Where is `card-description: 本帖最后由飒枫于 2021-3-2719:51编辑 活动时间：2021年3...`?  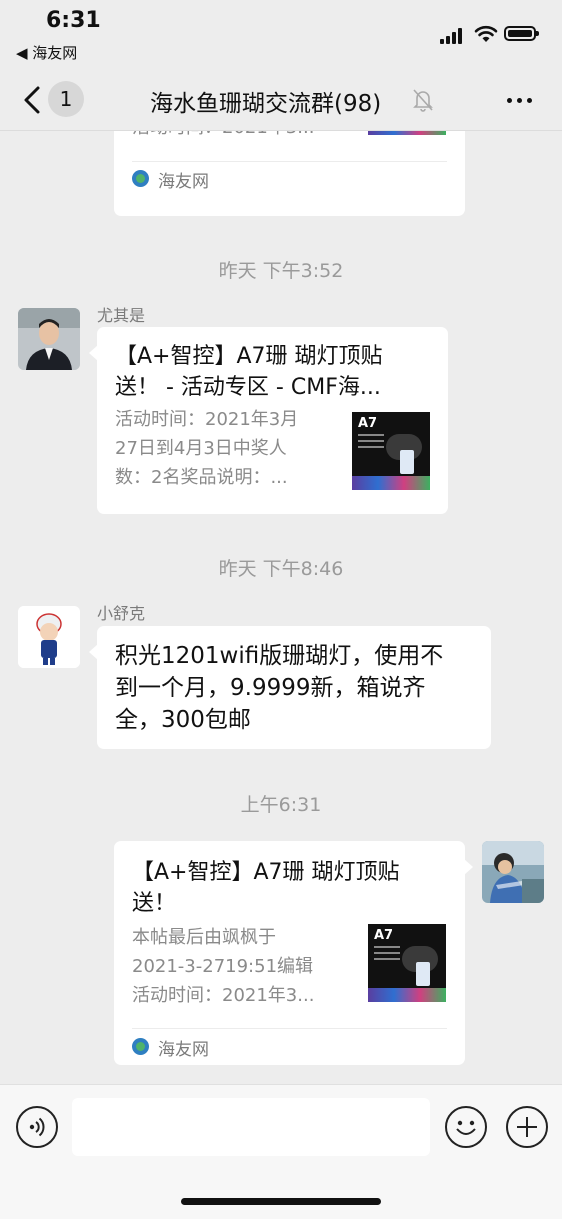 card-description: 本帖最后由飒枫于 2021-3-2719:51编辑 活动时间：2021年3... is located at coordinates (223, 966).